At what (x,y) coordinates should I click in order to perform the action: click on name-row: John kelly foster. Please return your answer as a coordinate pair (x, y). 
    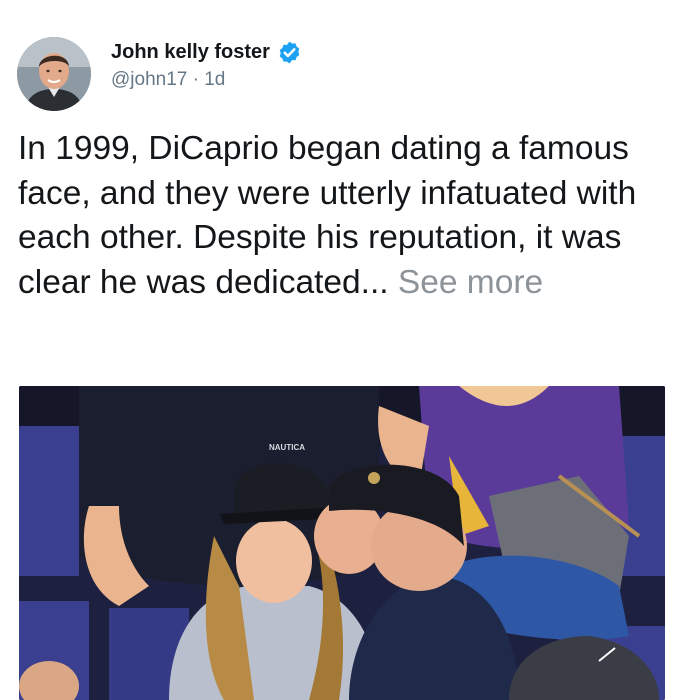
    Looking at the image, I should click on (206, 52).